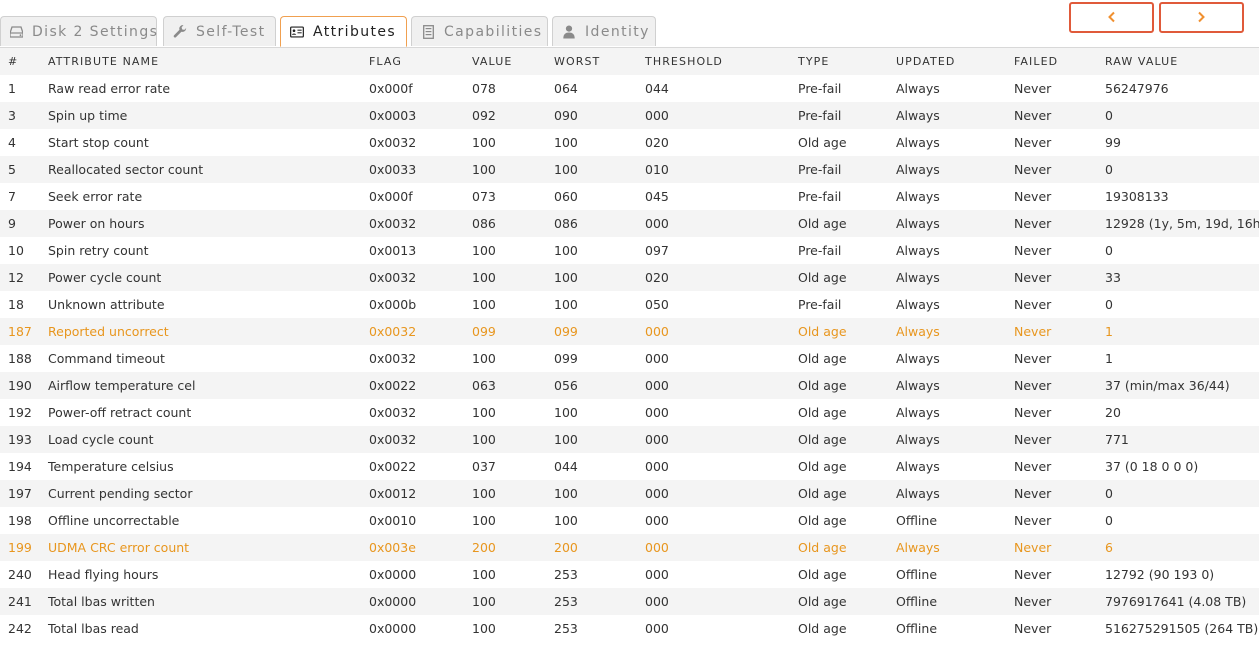 The height and width of the screenshot is (651, 1259). What do you see at coordinates (24, 439) in the screenshot?
I see `cell-attribute-id: 193` at bounding box center [24, 439].